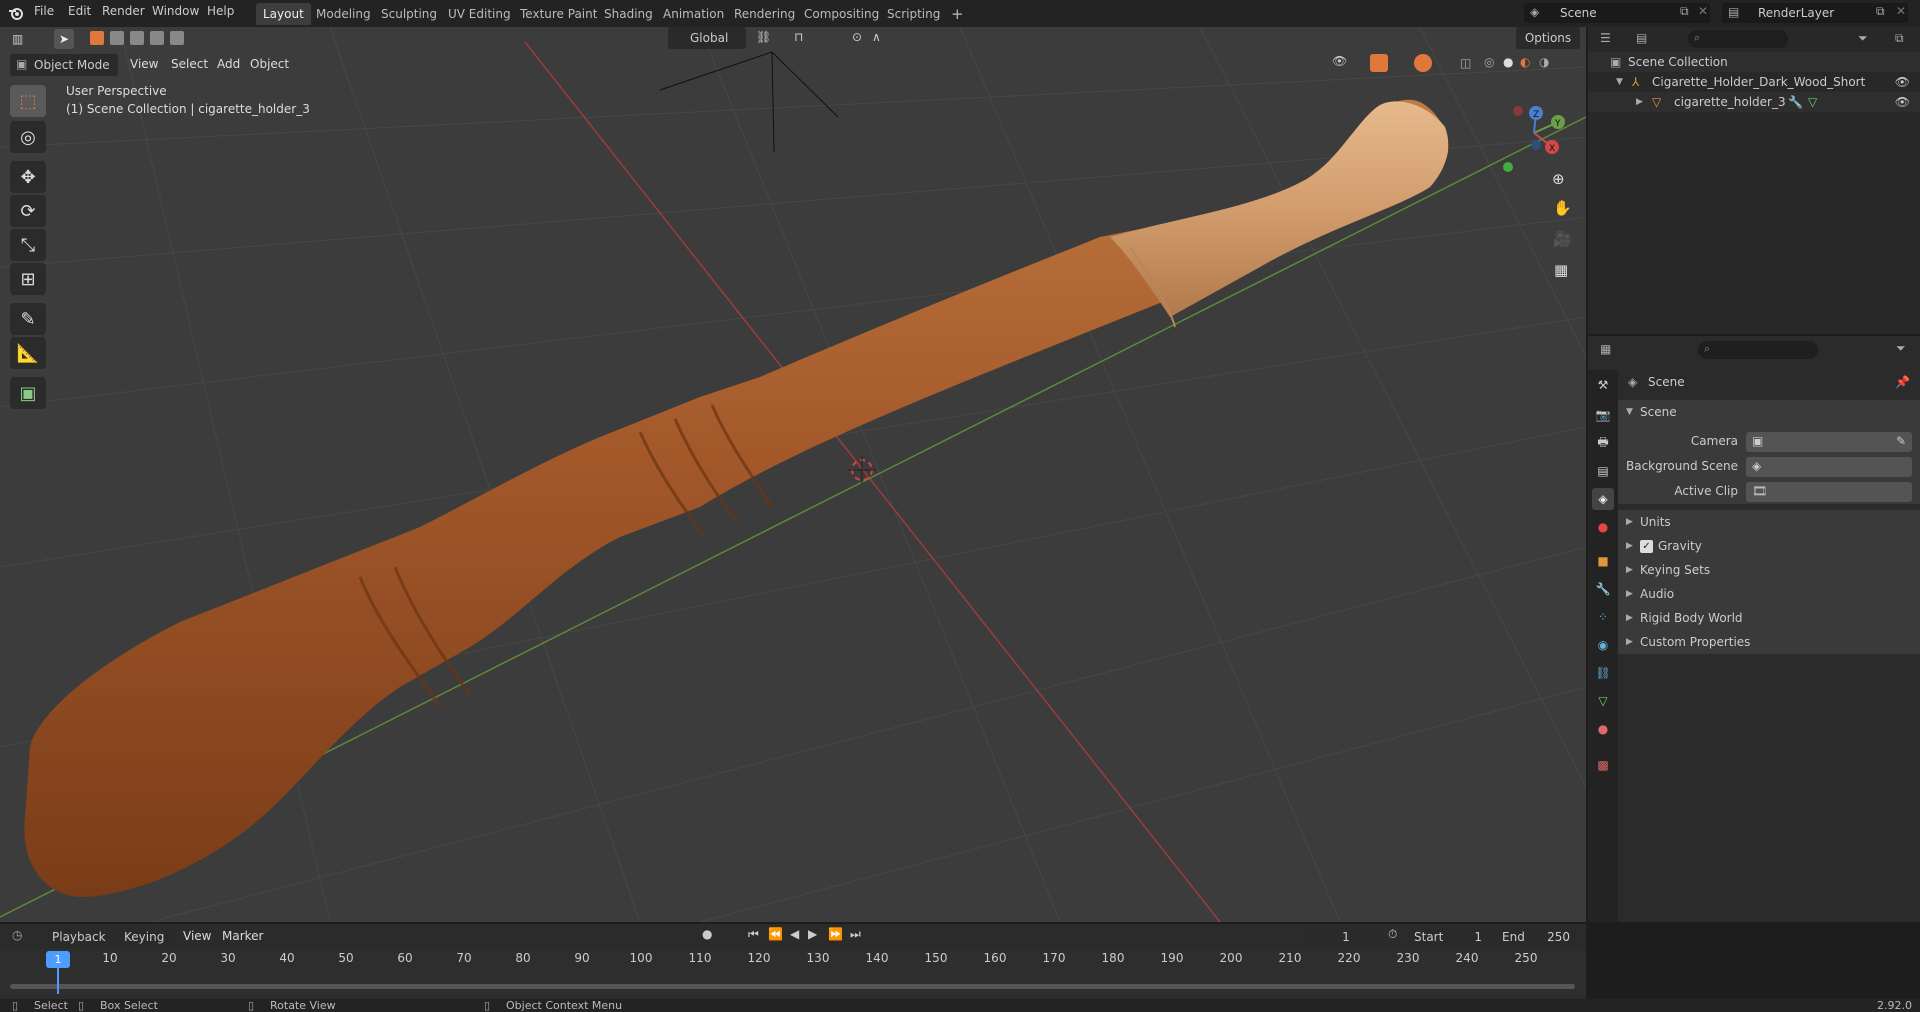 Image resolution: width=1920 pixels, height=1012 pixels. Describe the element at coordinates (835, 934) in the screenshot. I see `jump-next-keyframe-icon: ⏩` at that location.